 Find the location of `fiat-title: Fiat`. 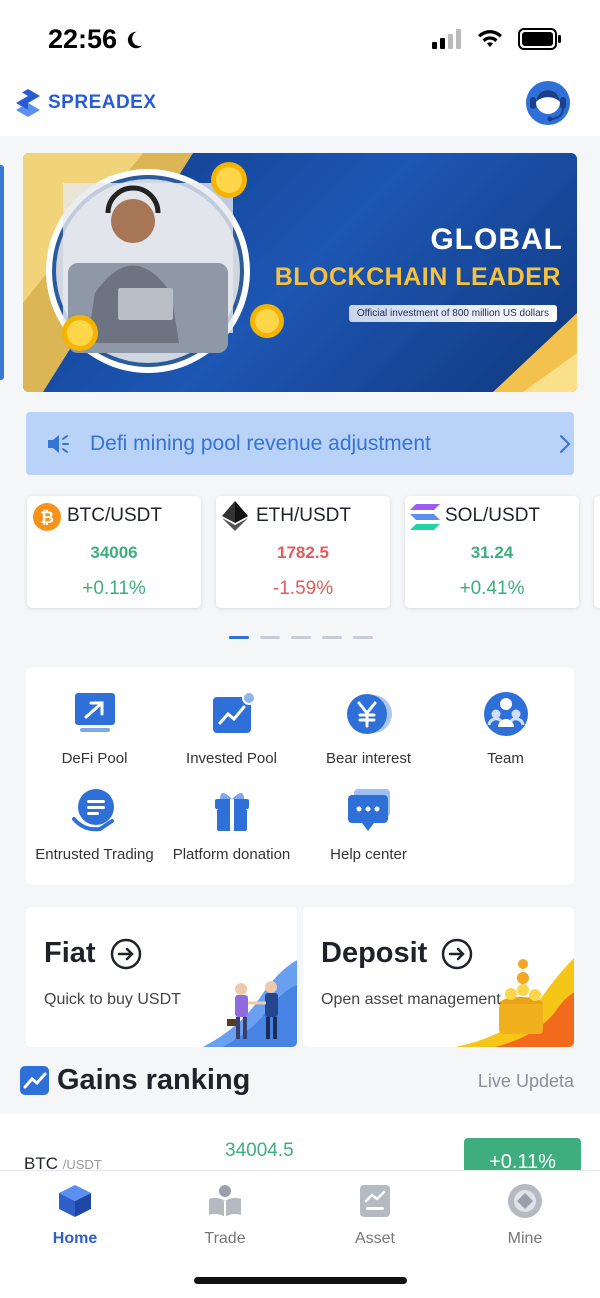

fiat-title: Fiat is located at coordinates (70, 953).